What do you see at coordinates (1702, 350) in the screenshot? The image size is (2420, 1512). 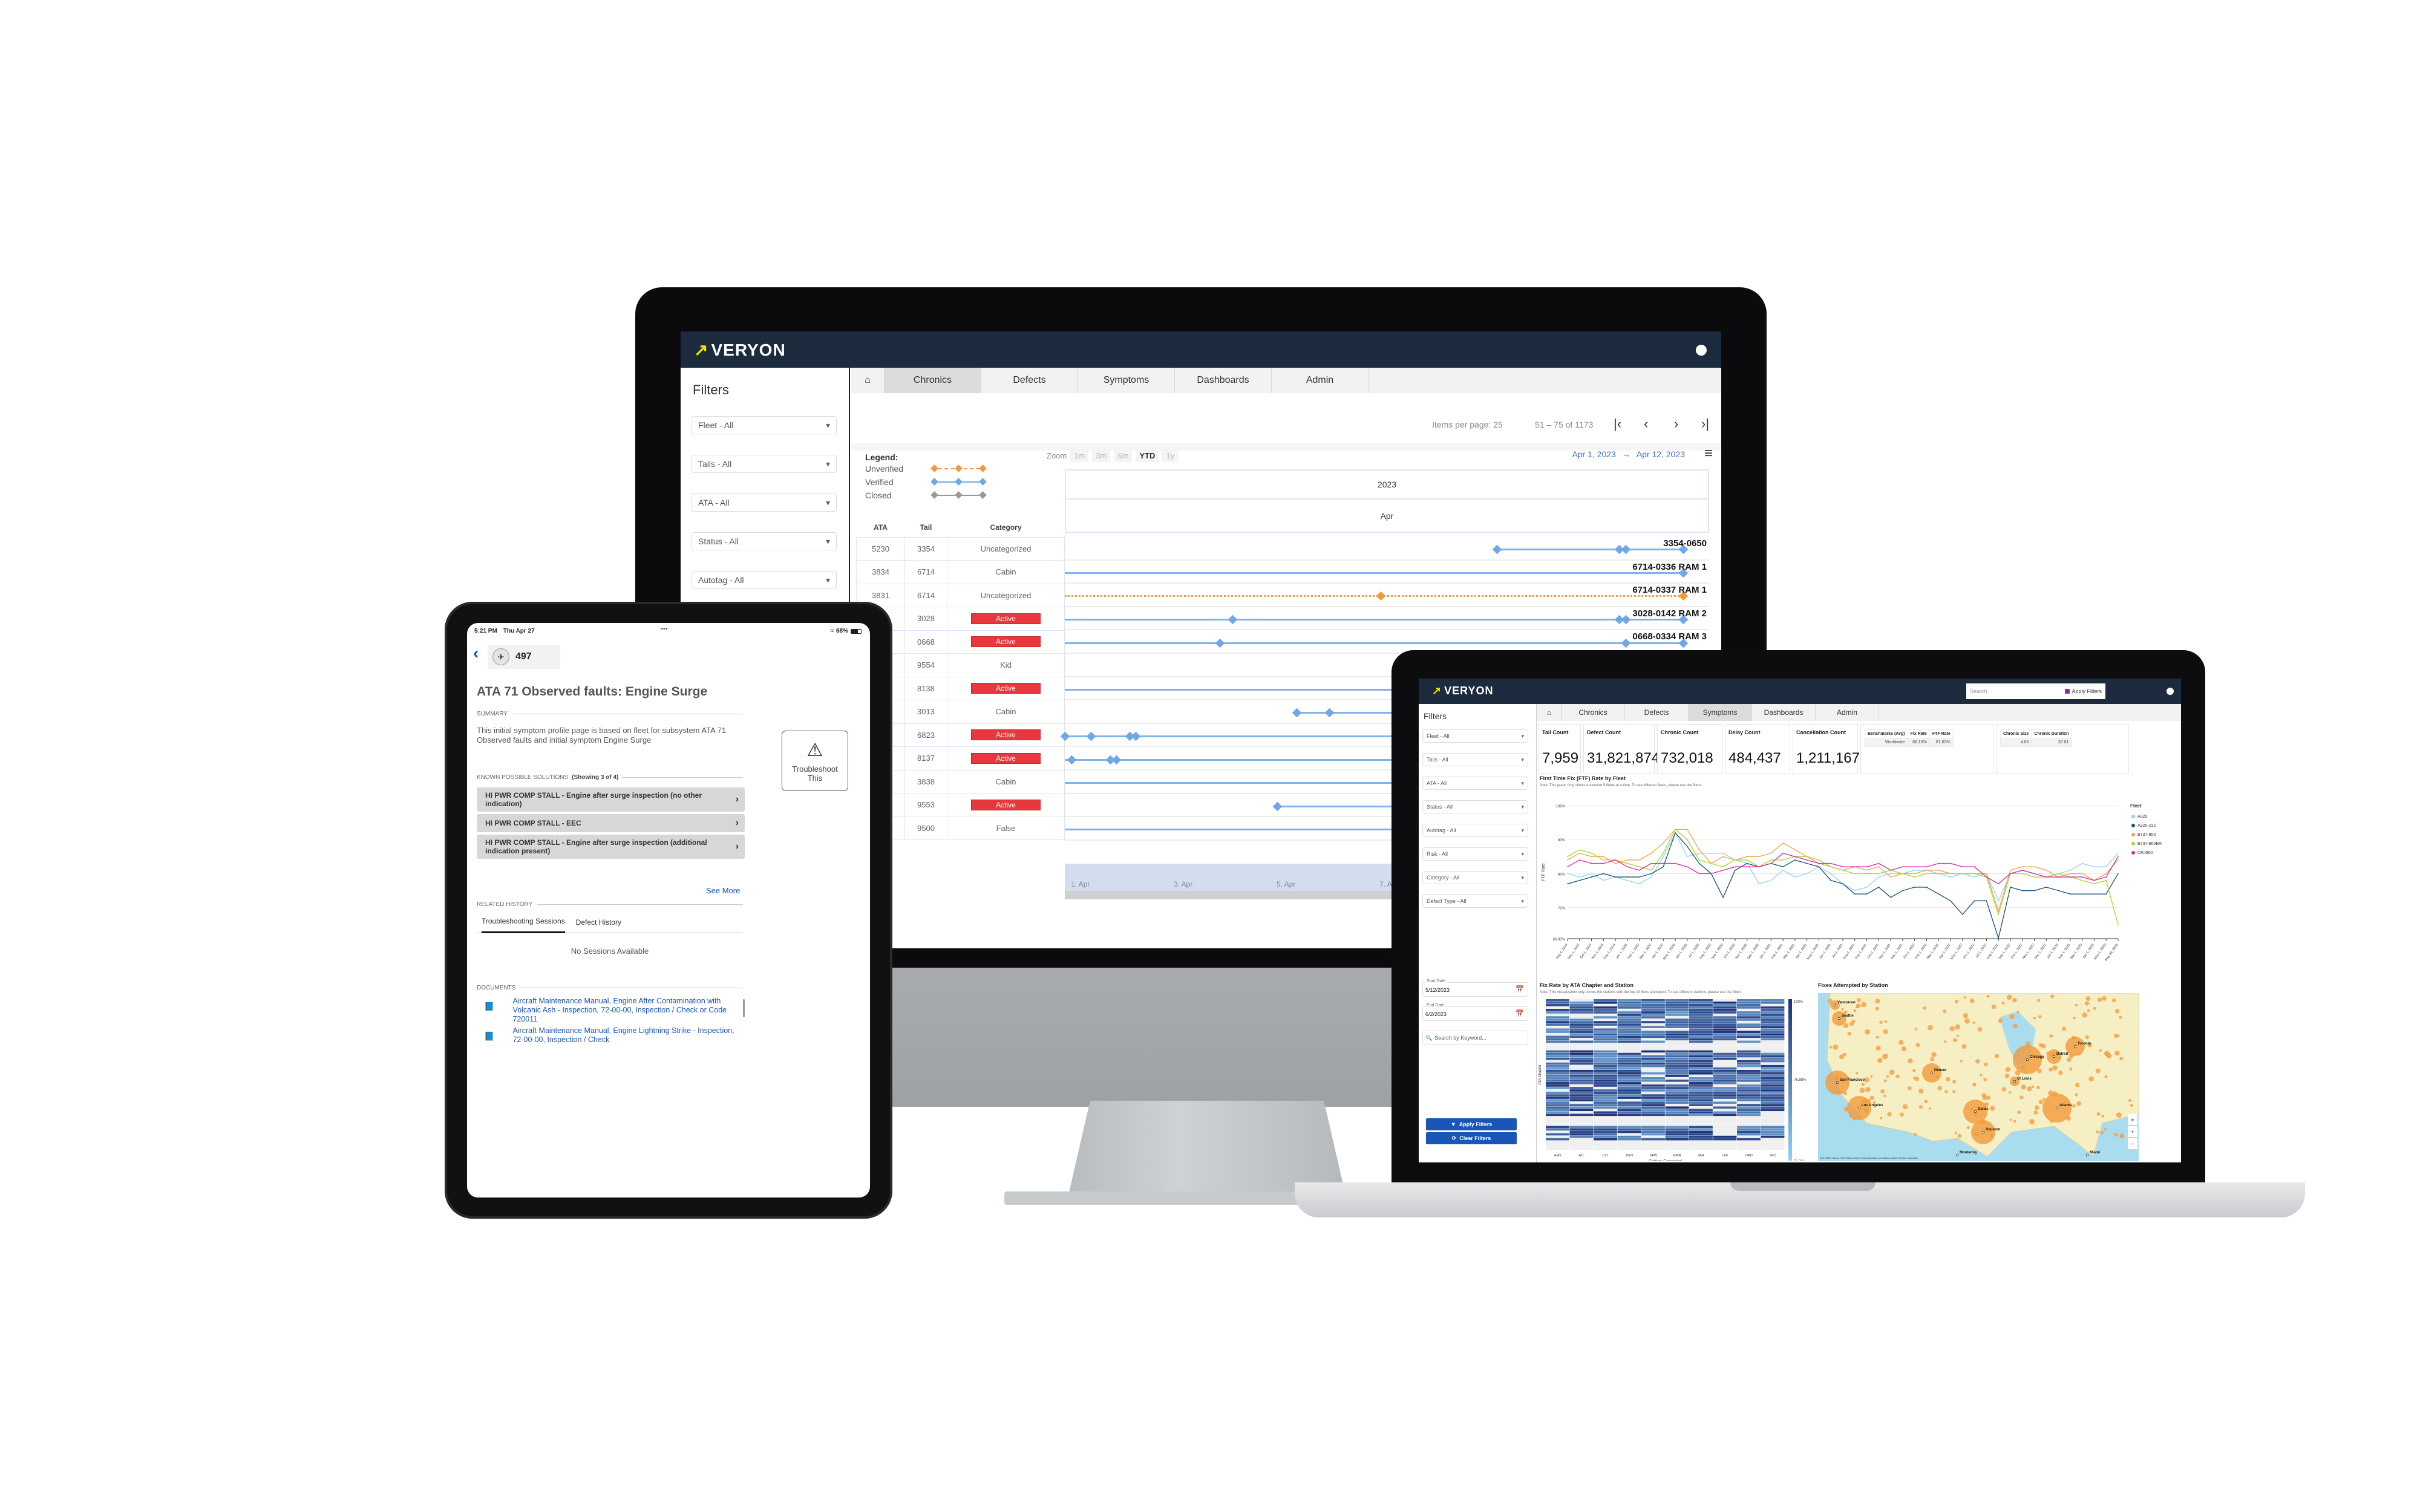 I see `user-account-icon` at bounding box center [1702, 350].